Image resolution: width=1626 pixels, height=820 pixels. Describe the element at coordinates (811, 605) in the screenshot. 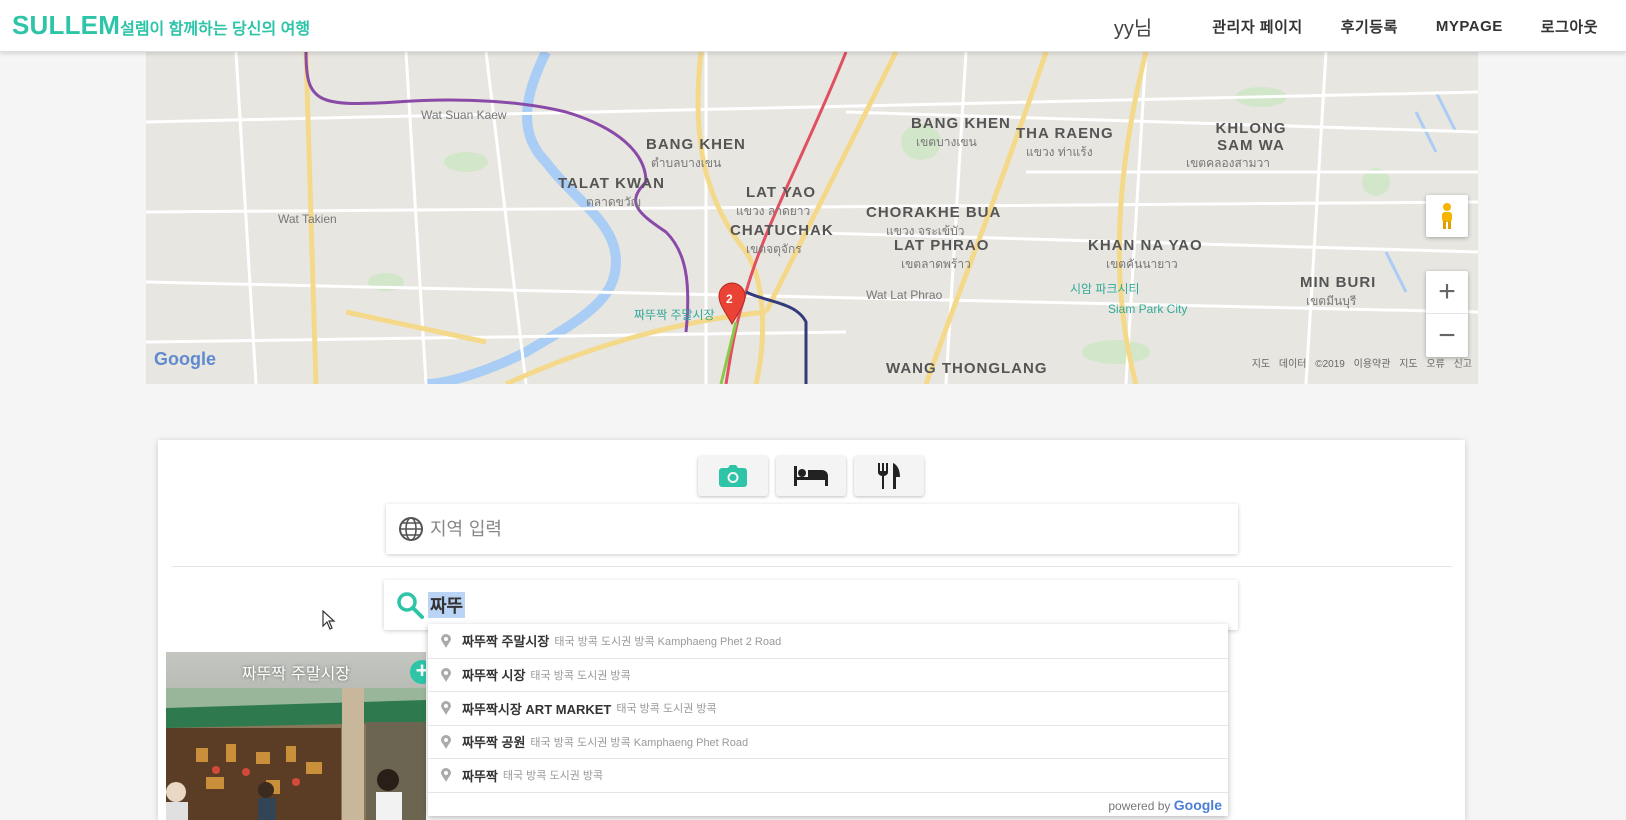

I see `place-search-box: 짜뚜` at that location.